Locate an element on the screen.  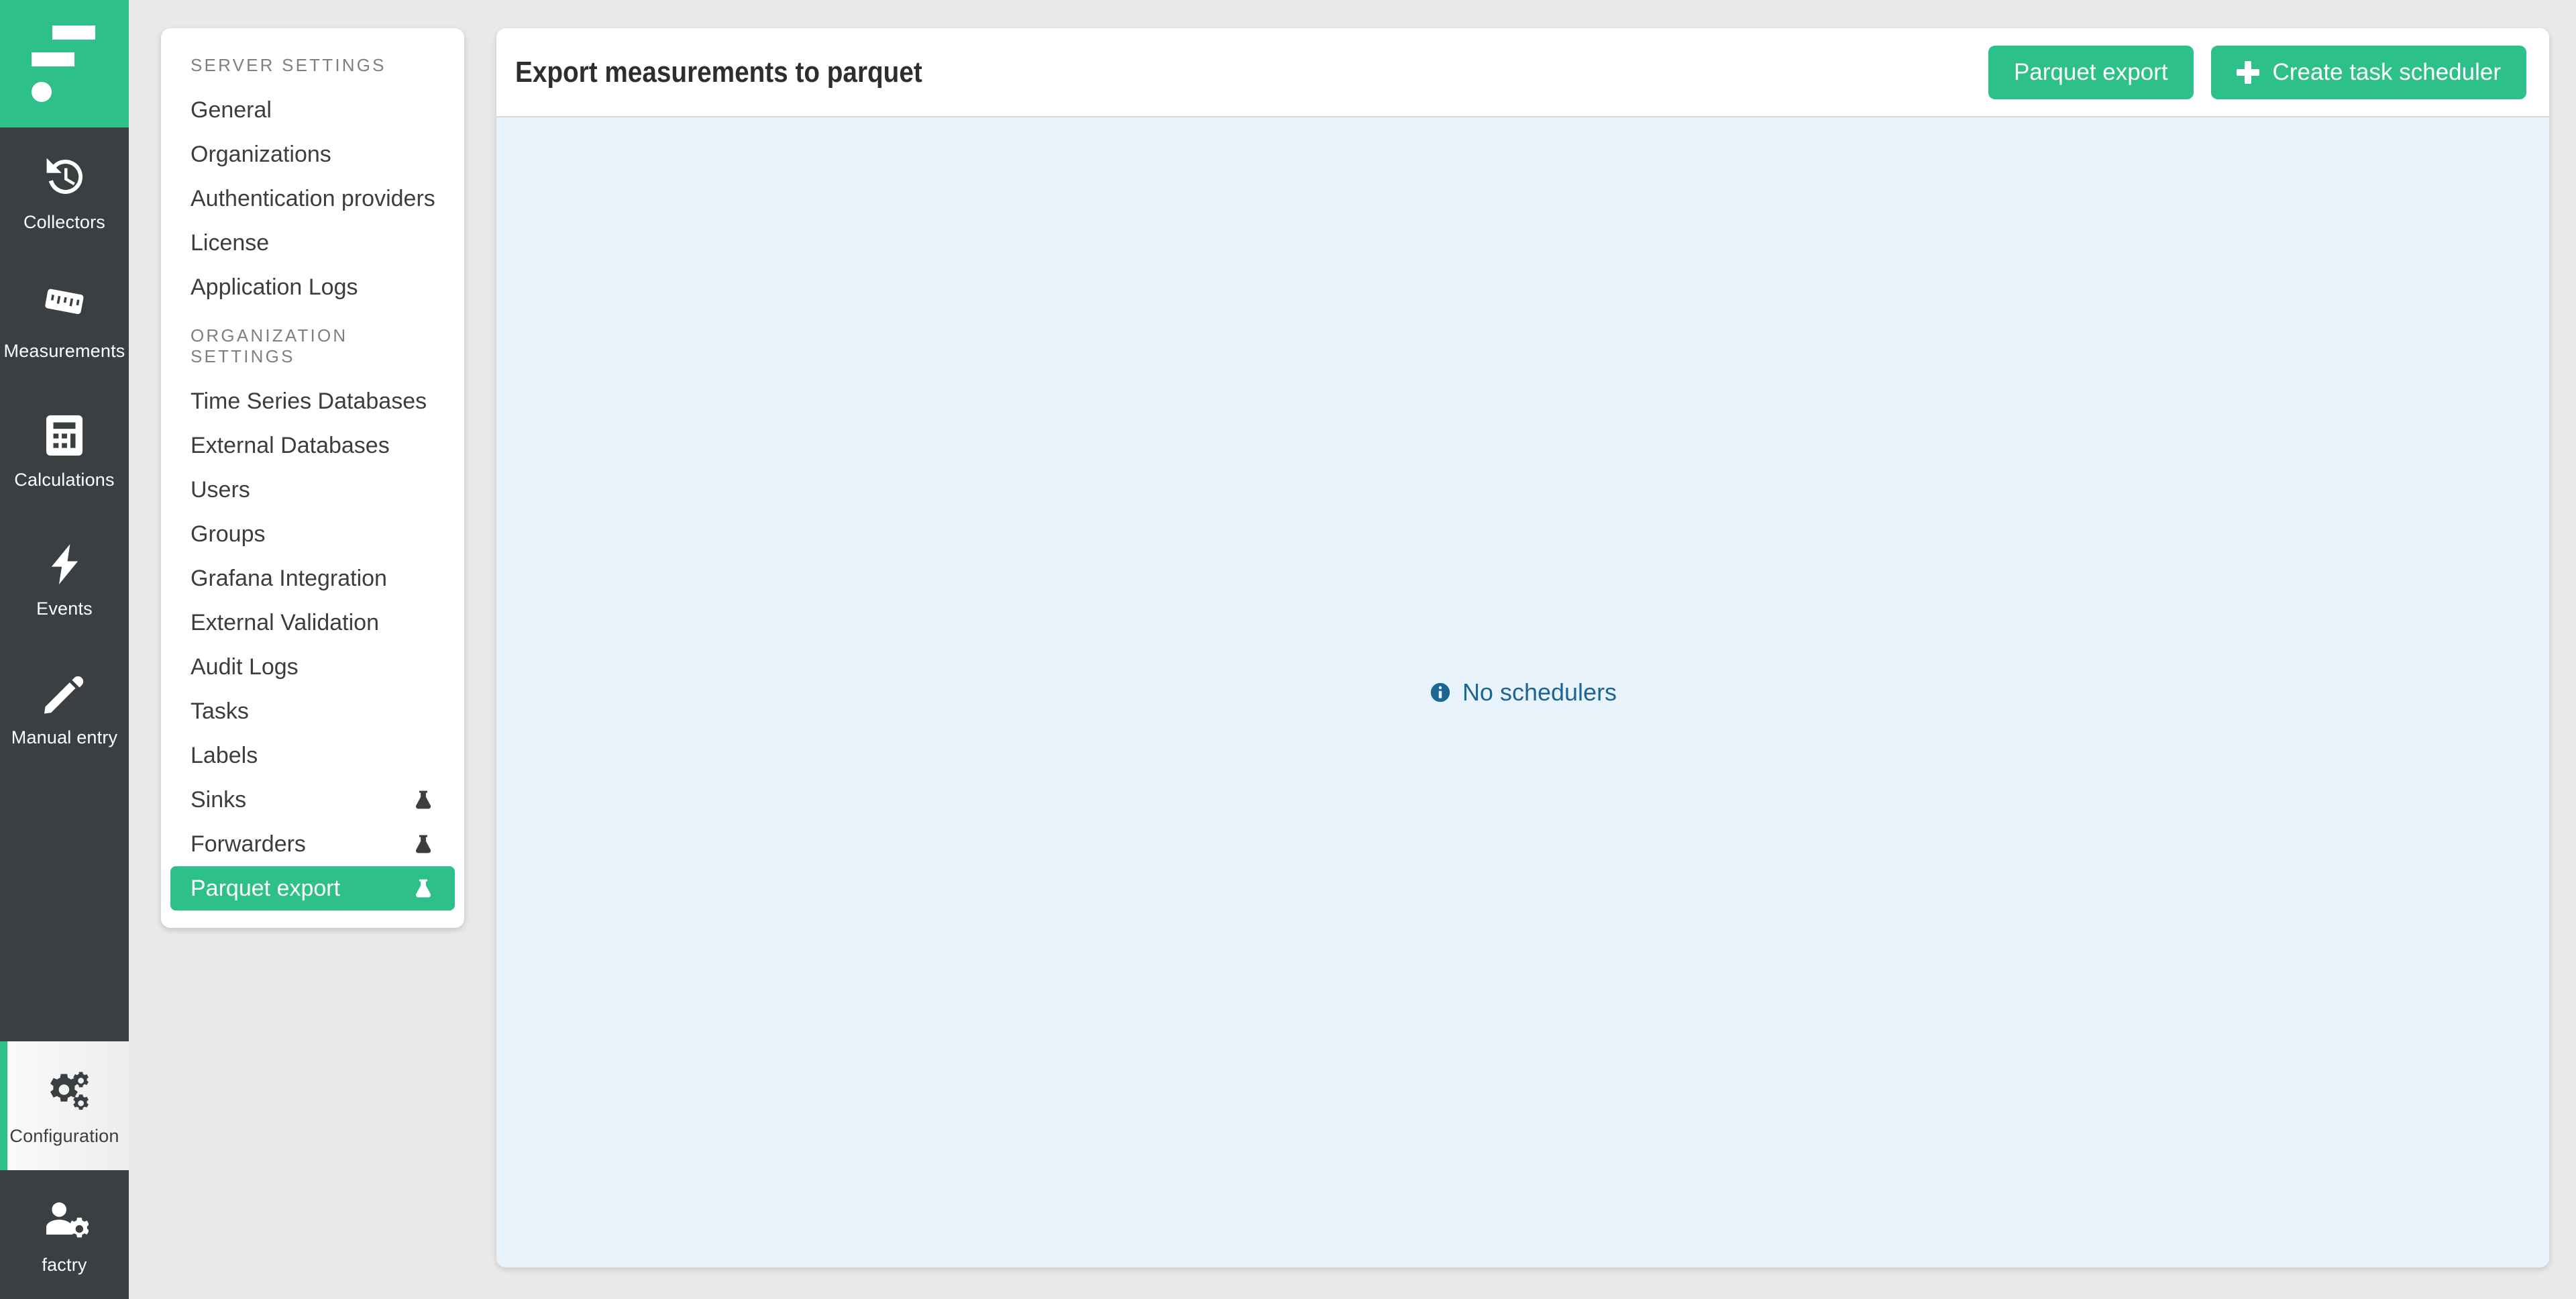
rail-item-manual-entry: Manual entry is located at coordinates (64, 707).